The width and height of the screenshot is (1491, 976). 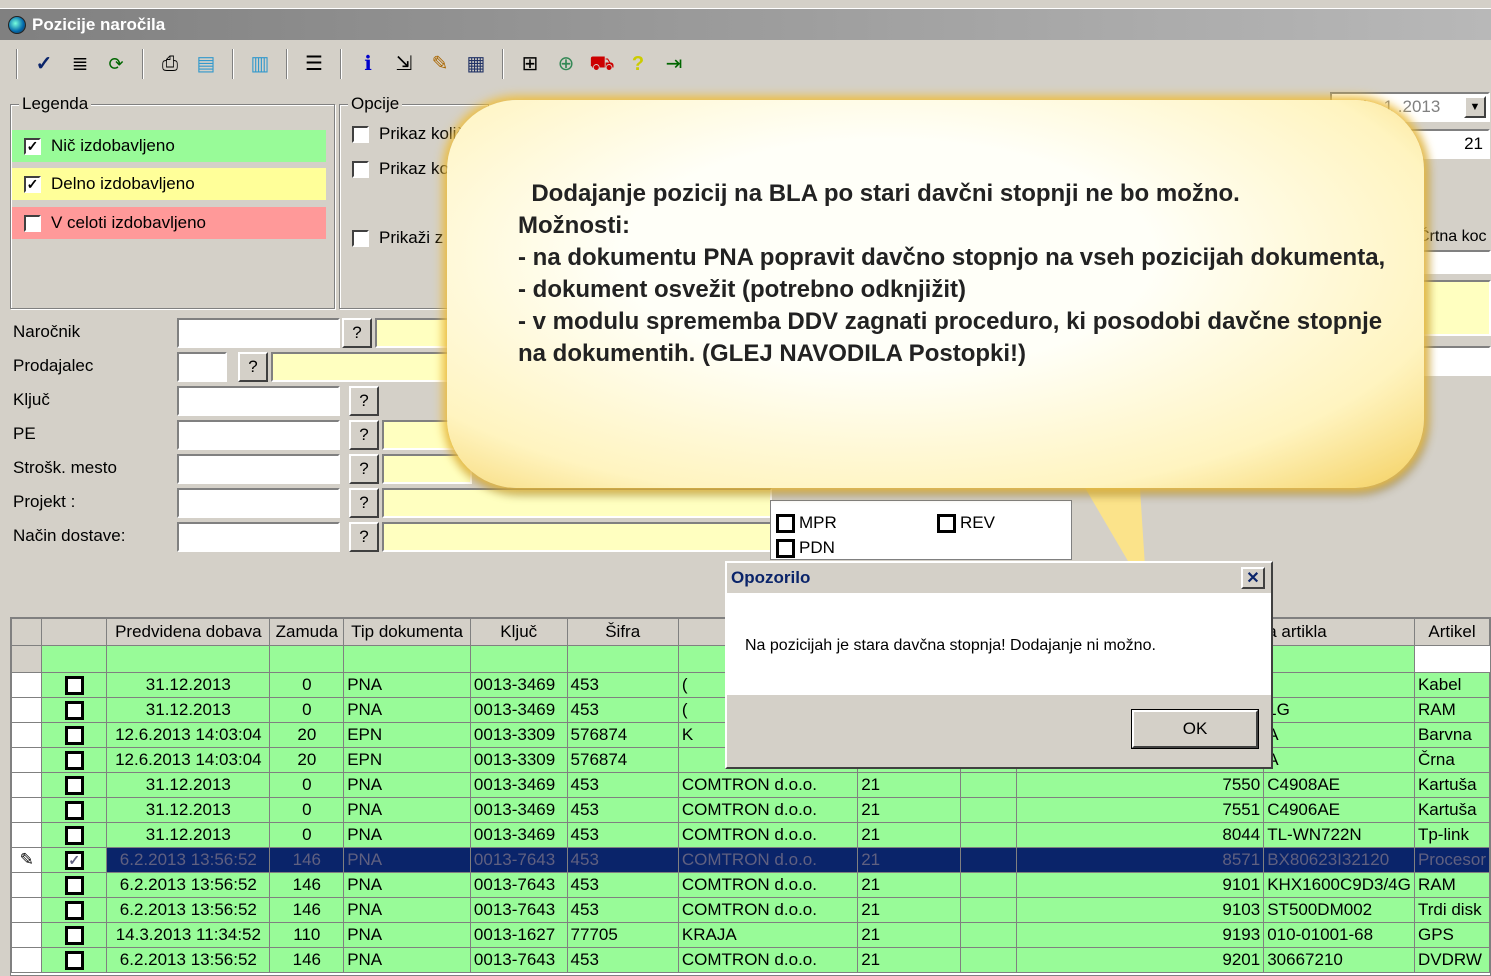 What do you see at coordinates (364, 503) in the screenshot?
I see `projekt-lookup-button: ?` at bounding box center [364, 503].